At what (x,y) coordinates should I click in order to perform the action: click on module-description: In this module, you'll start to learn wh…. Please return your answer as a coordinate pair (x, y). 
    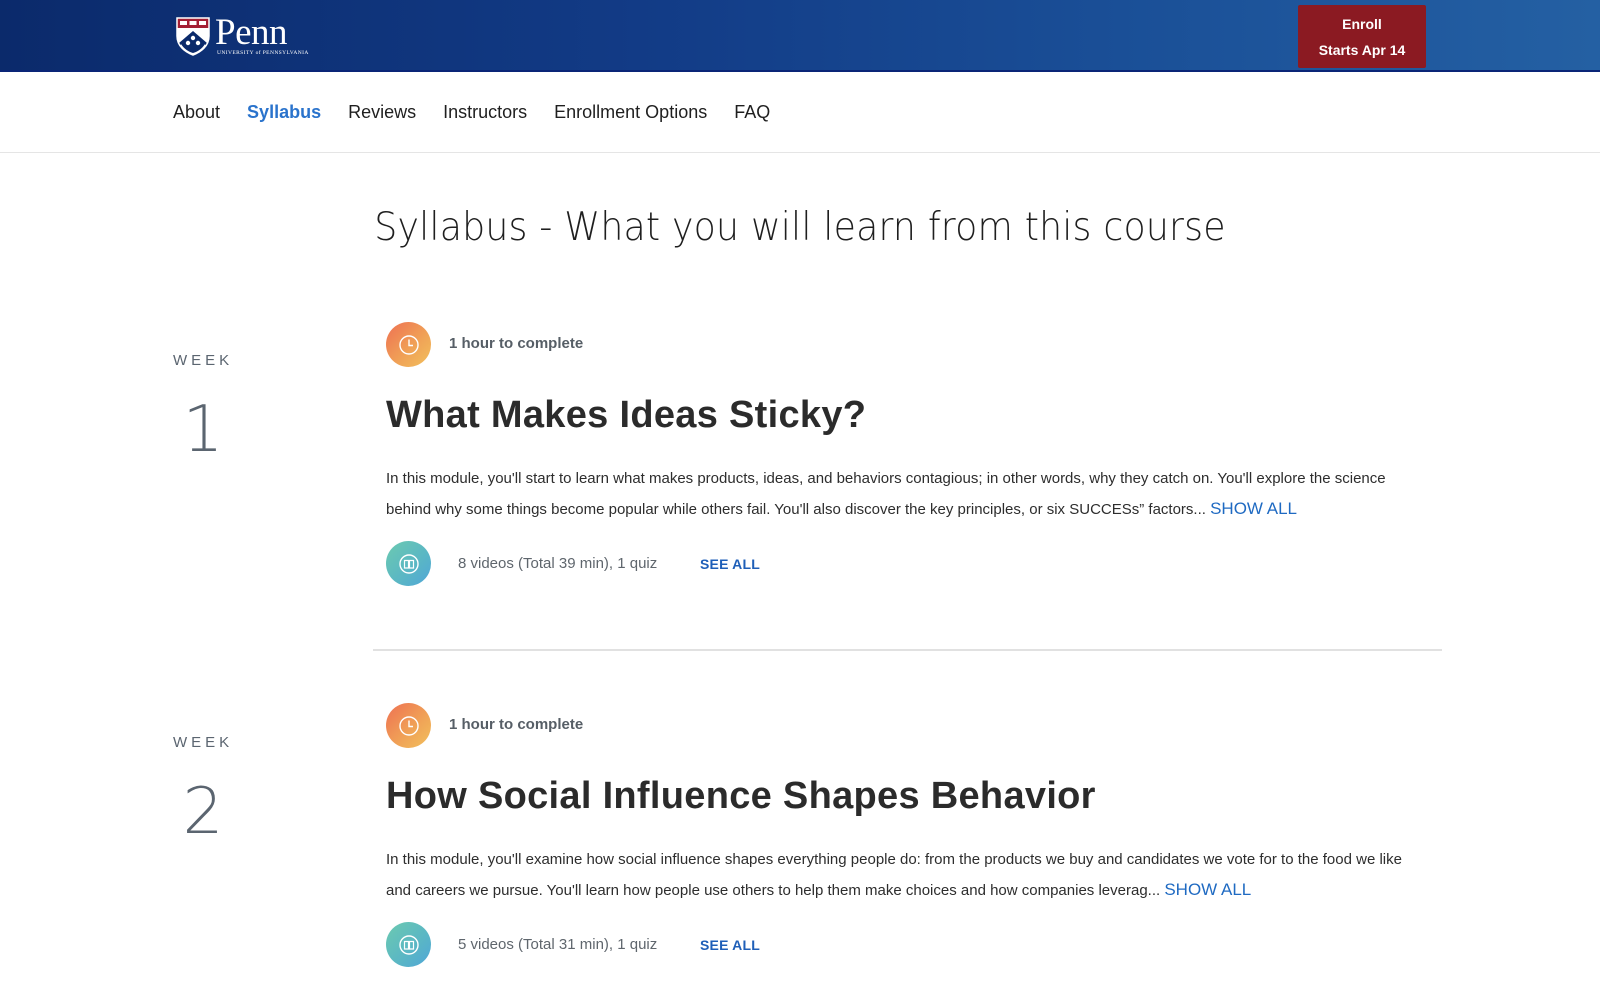
    Looking at the image, I should click on (906, 494).